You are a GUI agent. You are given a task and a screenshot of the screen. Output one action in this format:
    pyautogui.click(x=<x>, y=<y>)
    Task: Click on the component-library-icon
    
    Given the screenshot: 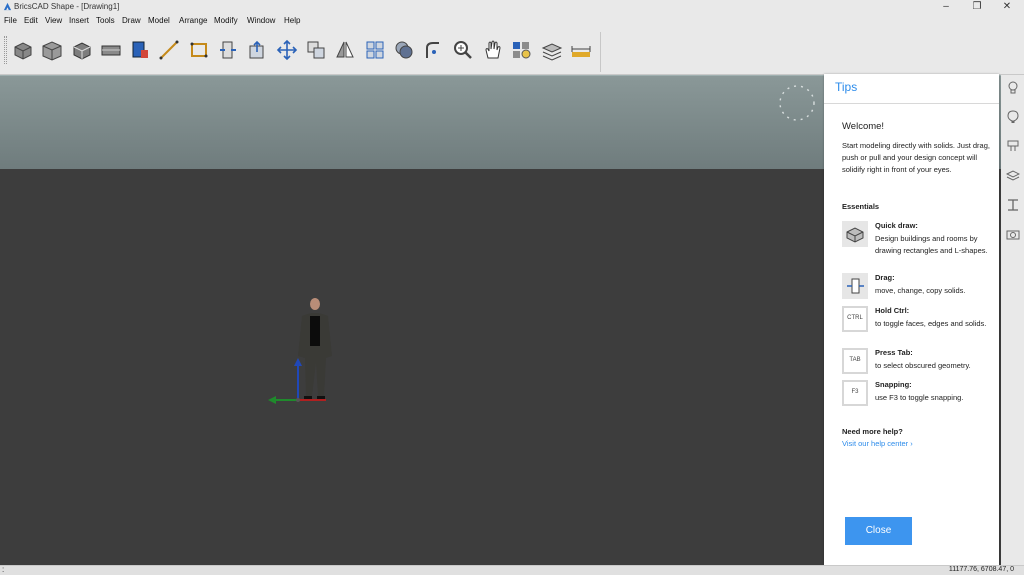 What is the action you would take?
    pyautogui.click(x=1013, y=146)
    